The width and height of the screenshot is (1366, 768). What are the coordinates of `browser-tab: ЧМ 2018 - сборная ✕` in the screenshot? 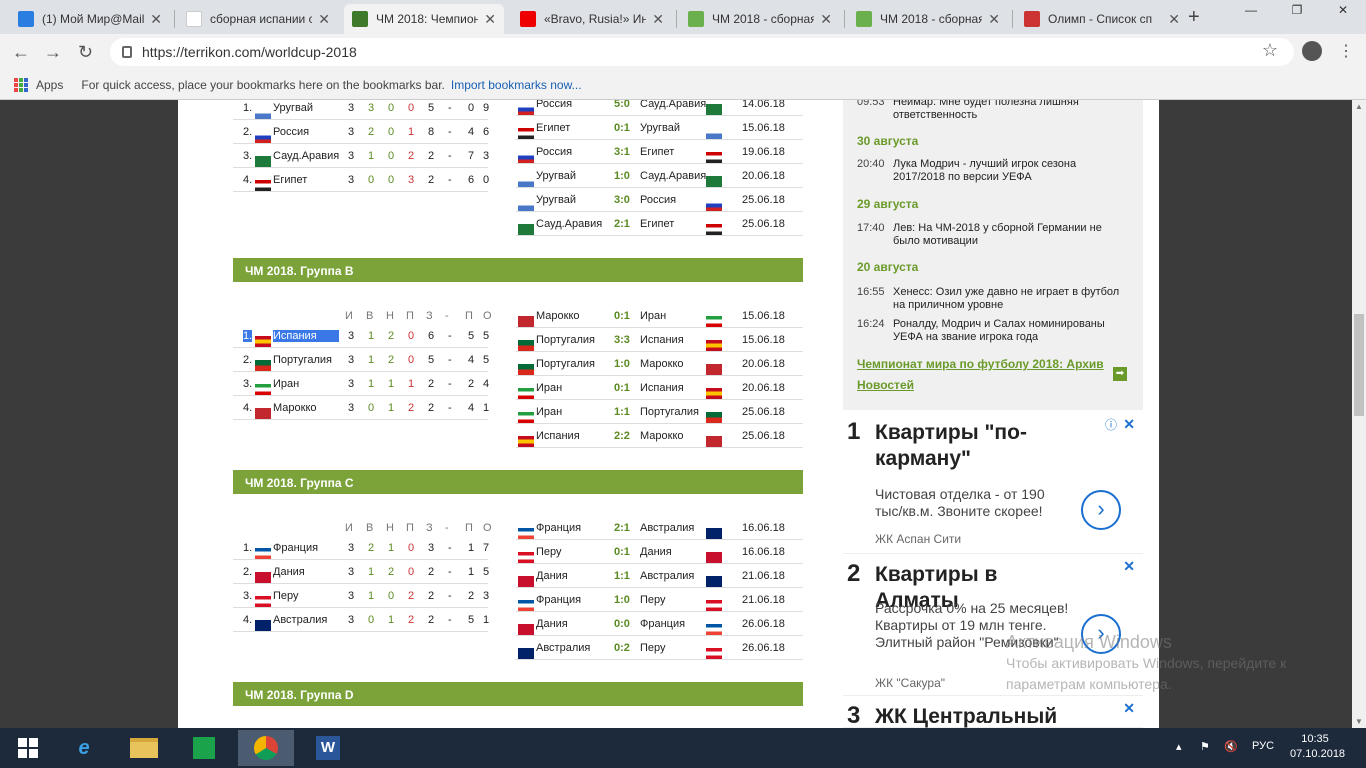 It's located at (760, 19).